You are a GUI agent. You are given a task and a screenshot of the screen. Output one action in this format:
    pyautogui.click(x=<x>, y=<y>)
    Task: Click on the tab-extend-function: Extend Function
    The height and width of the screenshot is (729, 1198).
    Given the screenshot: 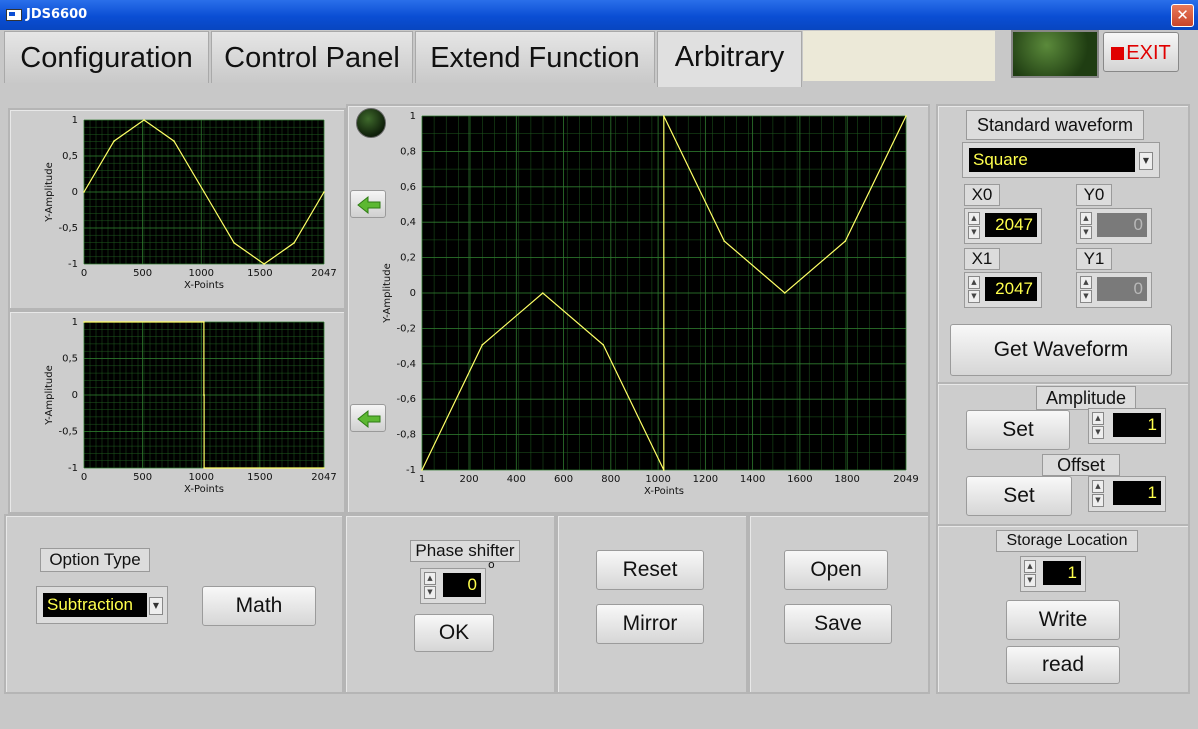 What is the action you would take?
    pyautogui.click(x=535, y=57)
    